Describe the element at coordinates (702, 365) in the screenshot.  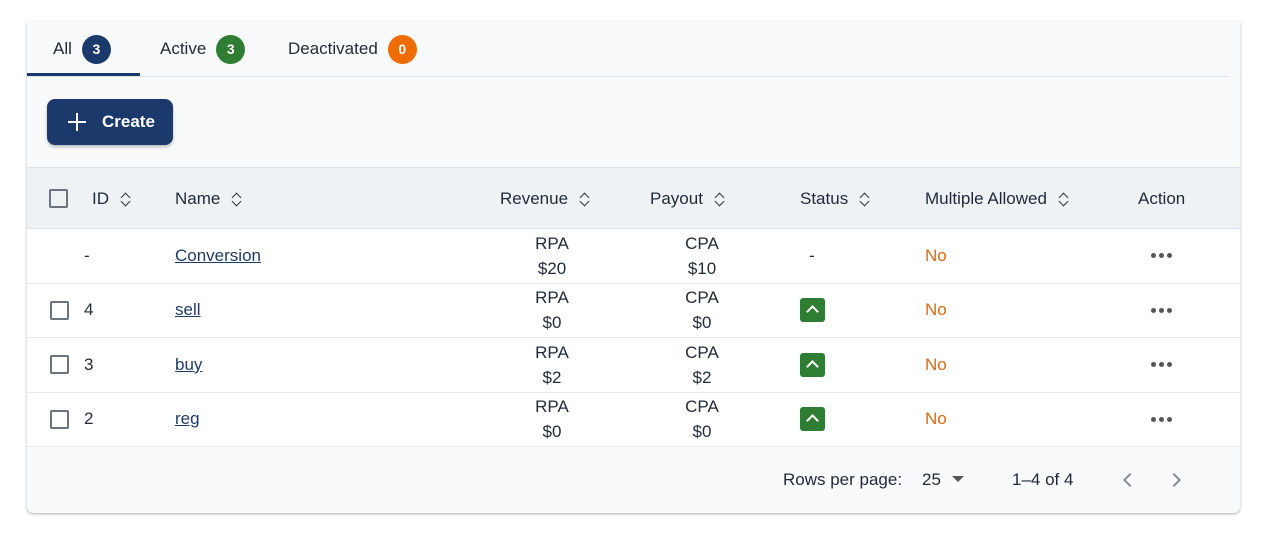
I see `row-payout: CPA $2` at that location.